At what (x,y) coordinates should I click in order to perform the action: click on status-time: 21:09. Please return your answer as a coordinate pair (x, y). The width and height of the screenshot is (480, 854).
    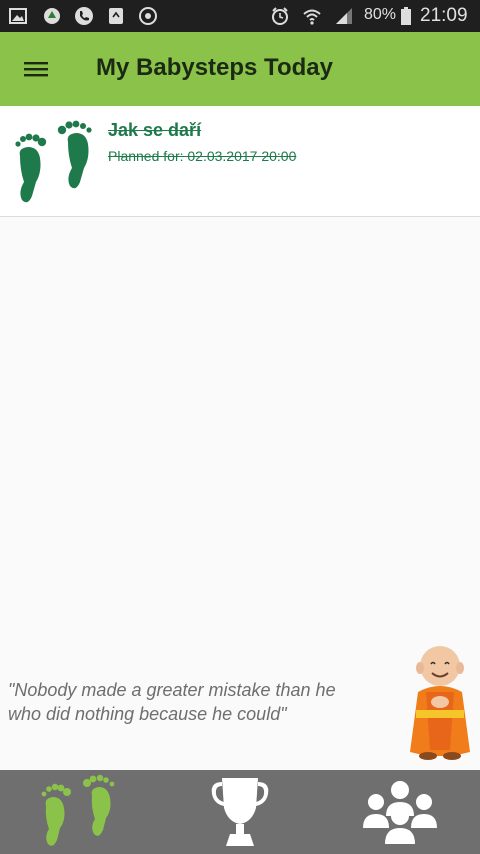
    Looking at the image, I should click on (444, 15).